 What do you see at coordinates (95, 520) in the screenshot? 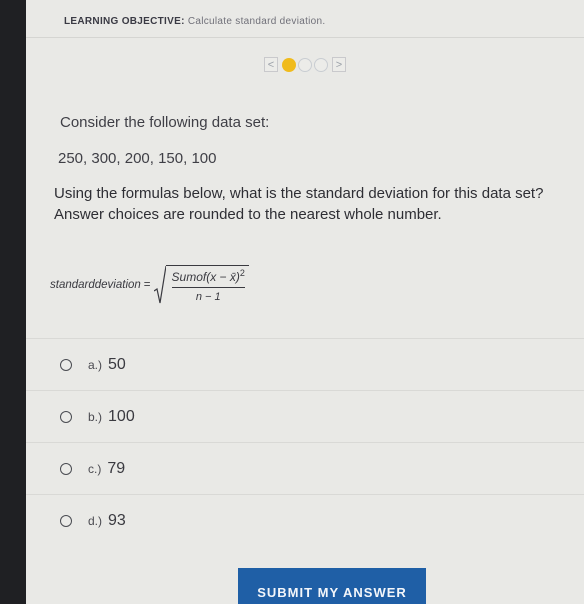
I see `option-letter: d.)` at bounding box center [95, 520].